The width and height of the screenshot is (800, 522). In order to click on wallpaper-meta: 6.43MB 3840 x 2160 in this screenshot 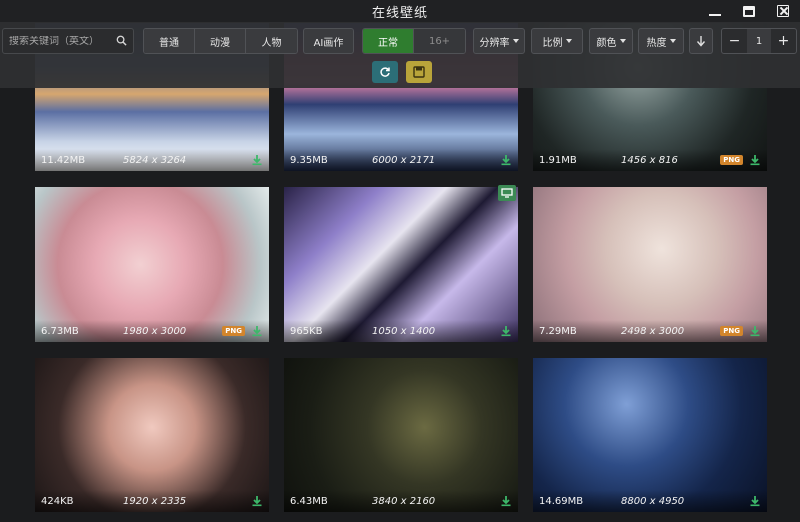, I will do `click(401, 501)`.